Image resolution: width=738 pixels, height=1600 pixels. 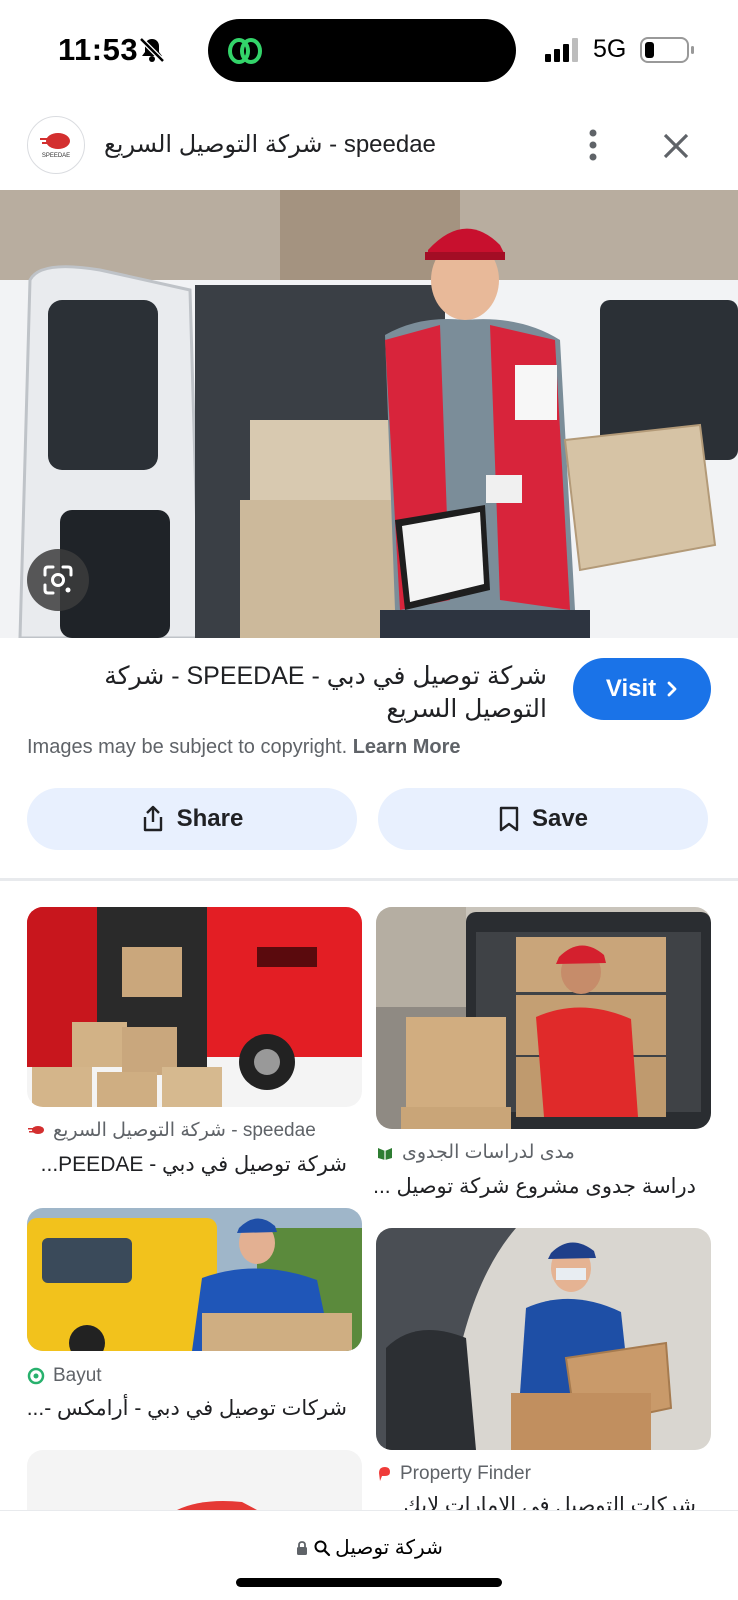 What do you see at coordinates (407, 747) in the screenshot?
I see `learn-more-link: Learn More` at bounding box center [407, 747].